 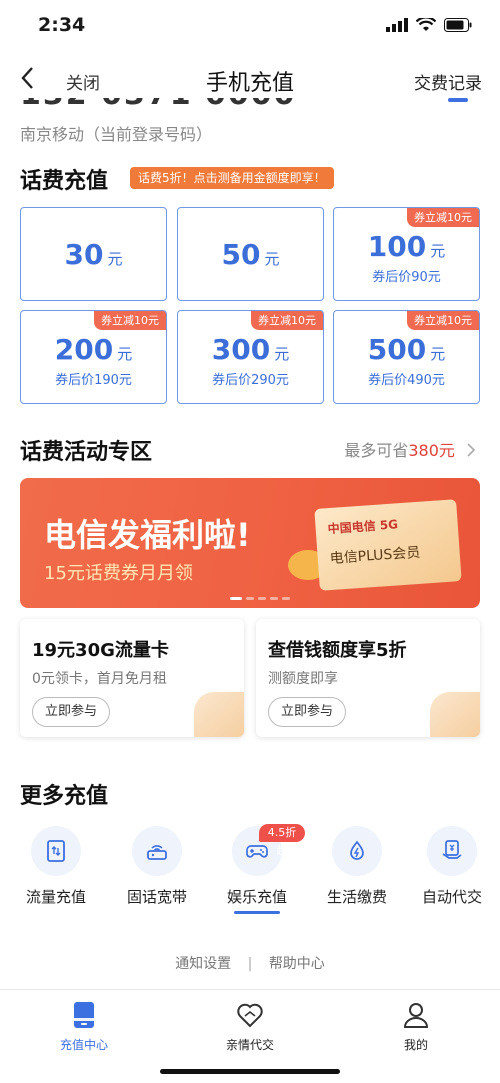 I want to click on activity-card-title: 查借钱额度享5折, so click(x=337, y=650).